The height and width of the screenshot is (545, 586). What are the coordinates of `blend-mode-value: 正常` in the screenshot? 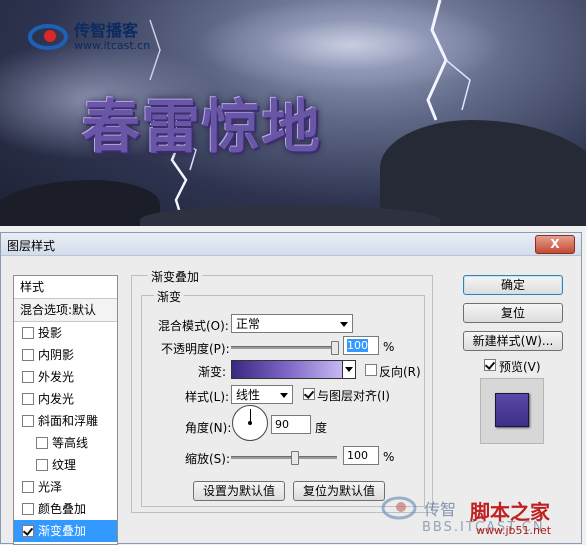 It's located at (248, 324).